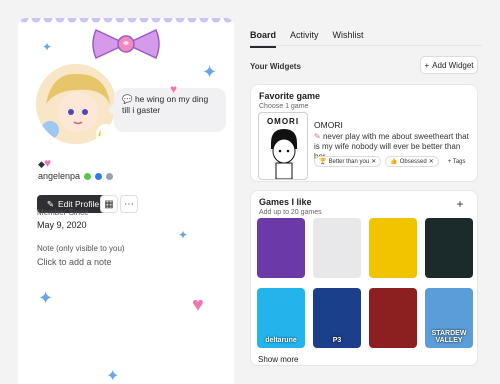 This screenshot has height=384, width=500. What do you see at coordinates (281, 318) in the screenshot?
I see `game-cover: deltarune` at bounding box center [281, 318].